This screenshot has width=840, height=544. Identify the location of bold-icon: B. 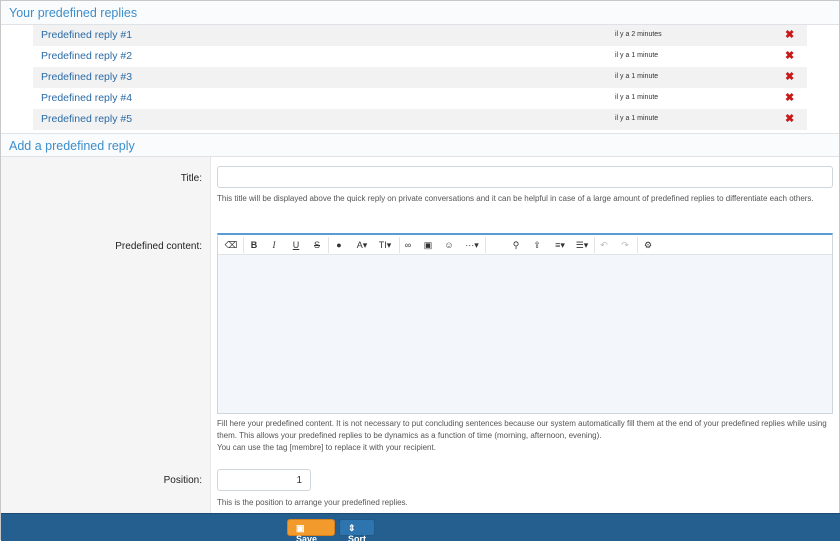
(254, 245).